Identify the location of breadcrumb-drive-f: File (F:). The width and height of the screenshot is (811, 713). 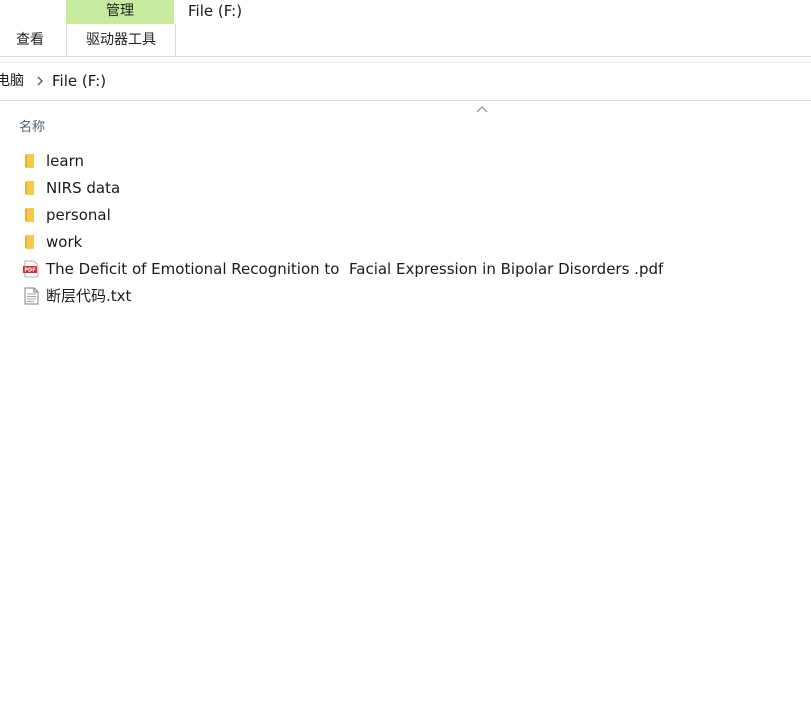
(79, 81).